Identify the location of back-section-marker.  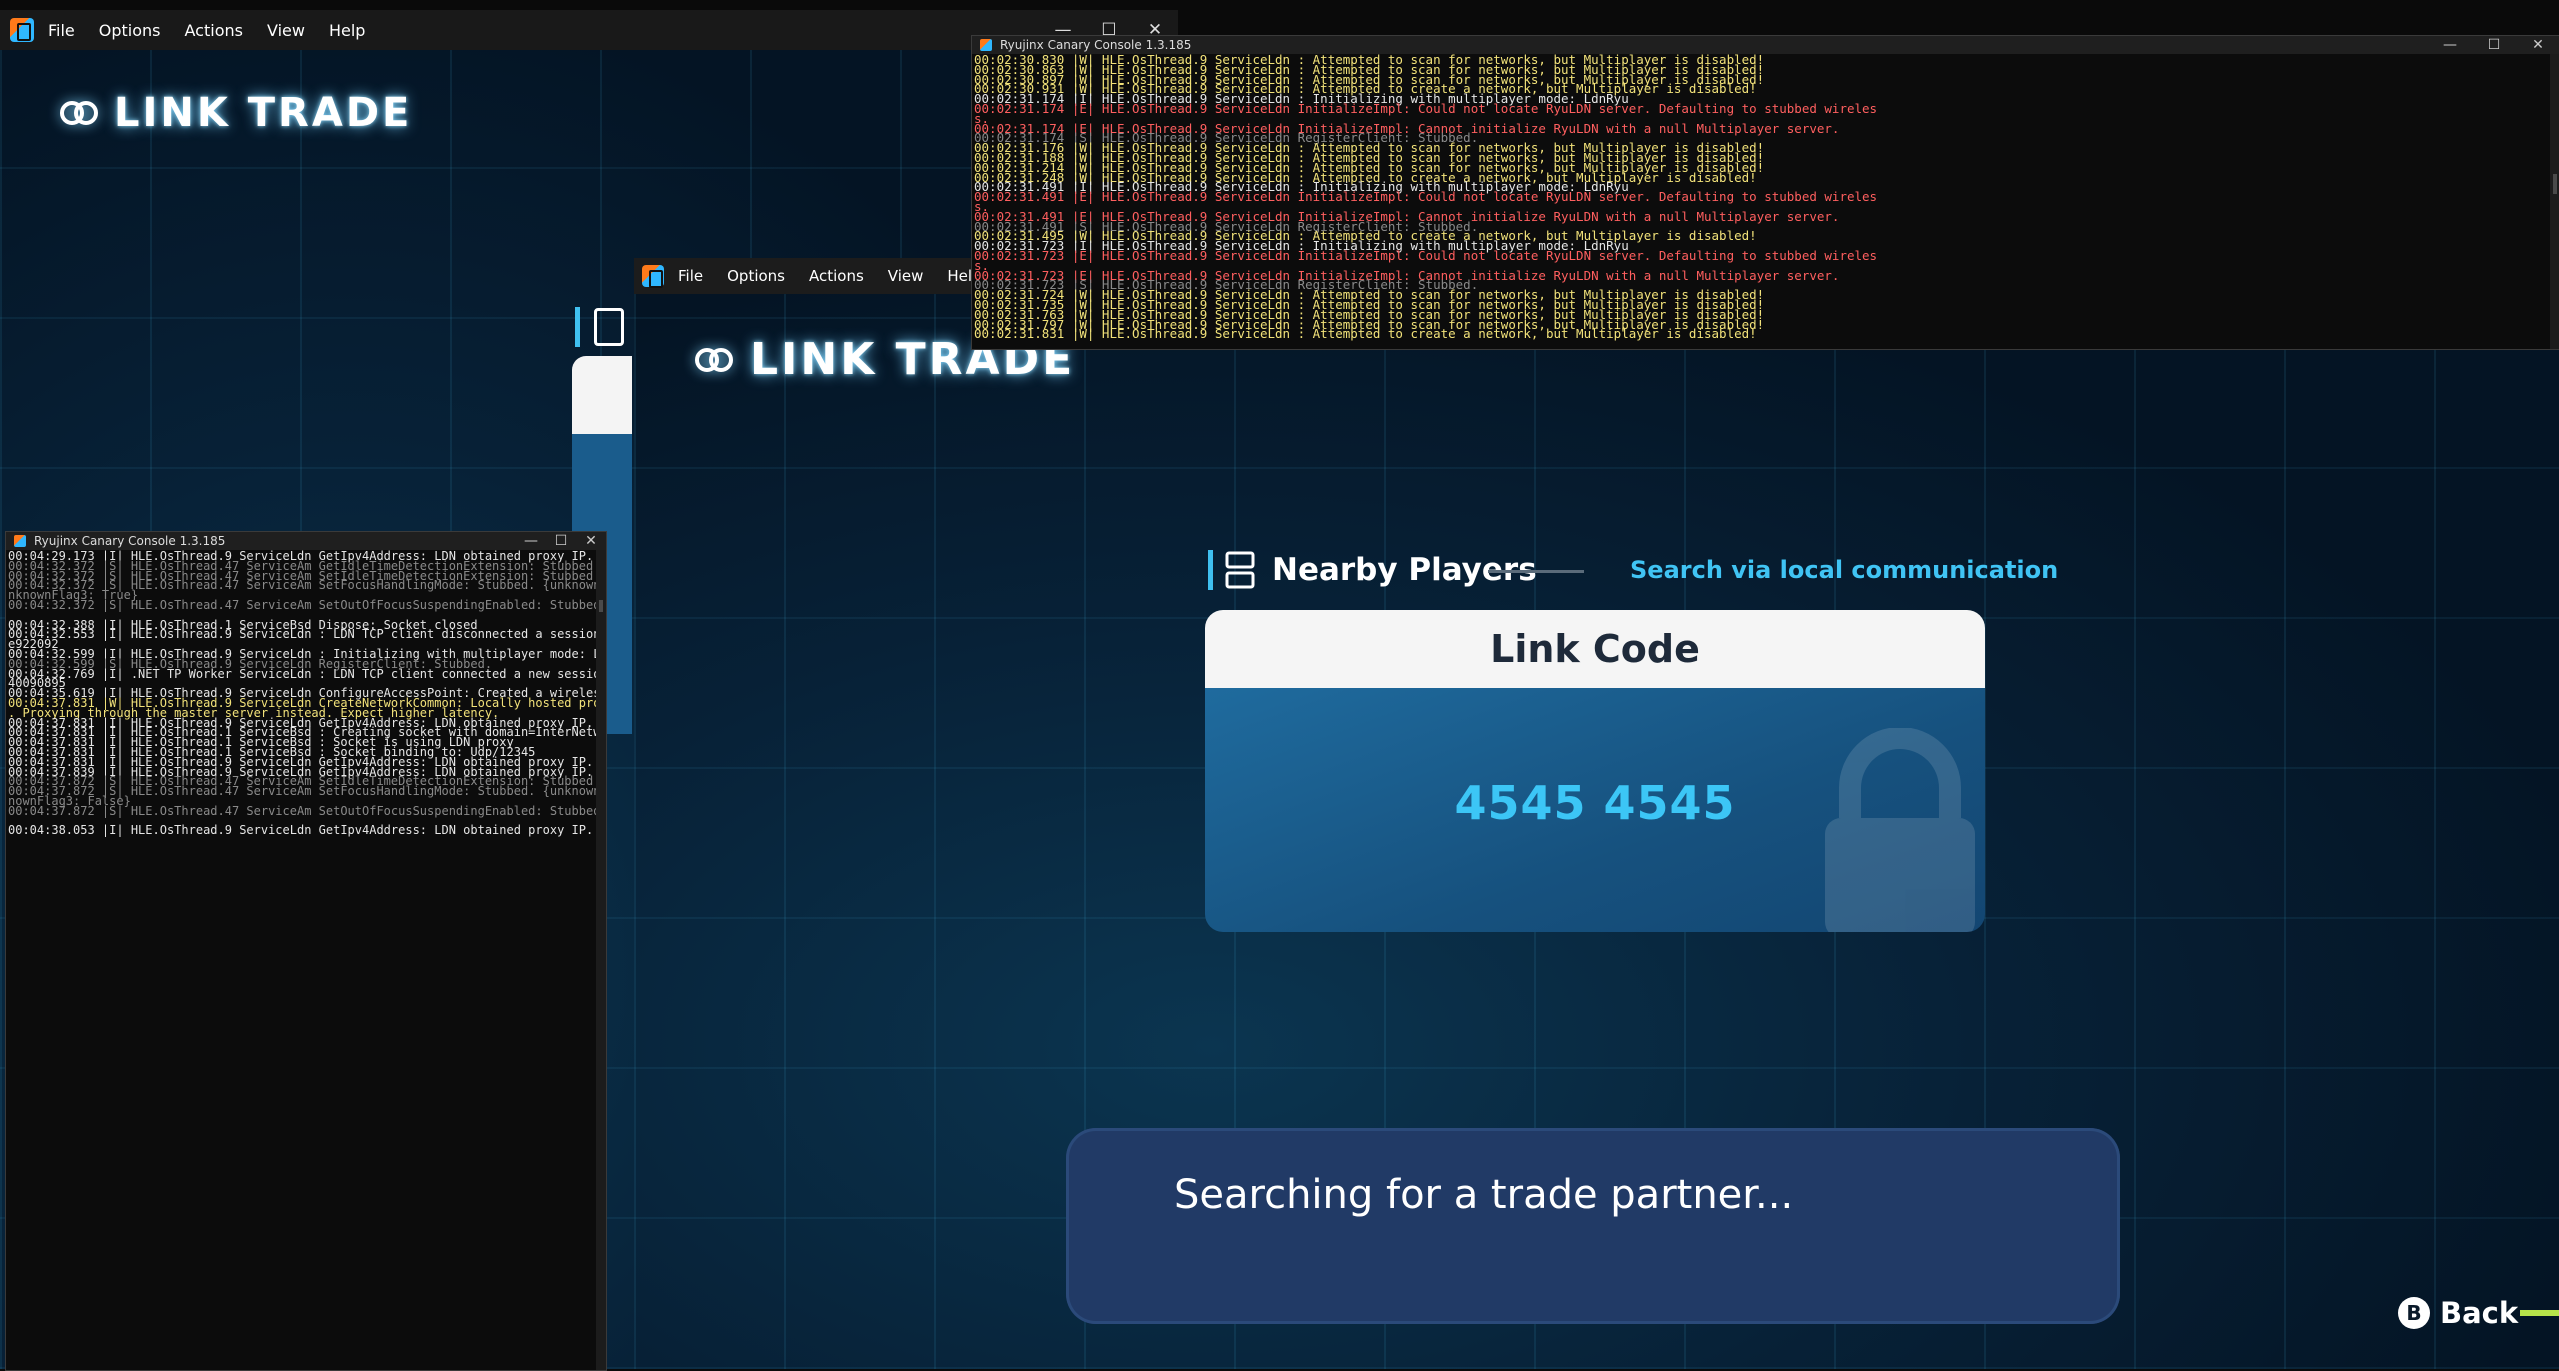
(577, 327).